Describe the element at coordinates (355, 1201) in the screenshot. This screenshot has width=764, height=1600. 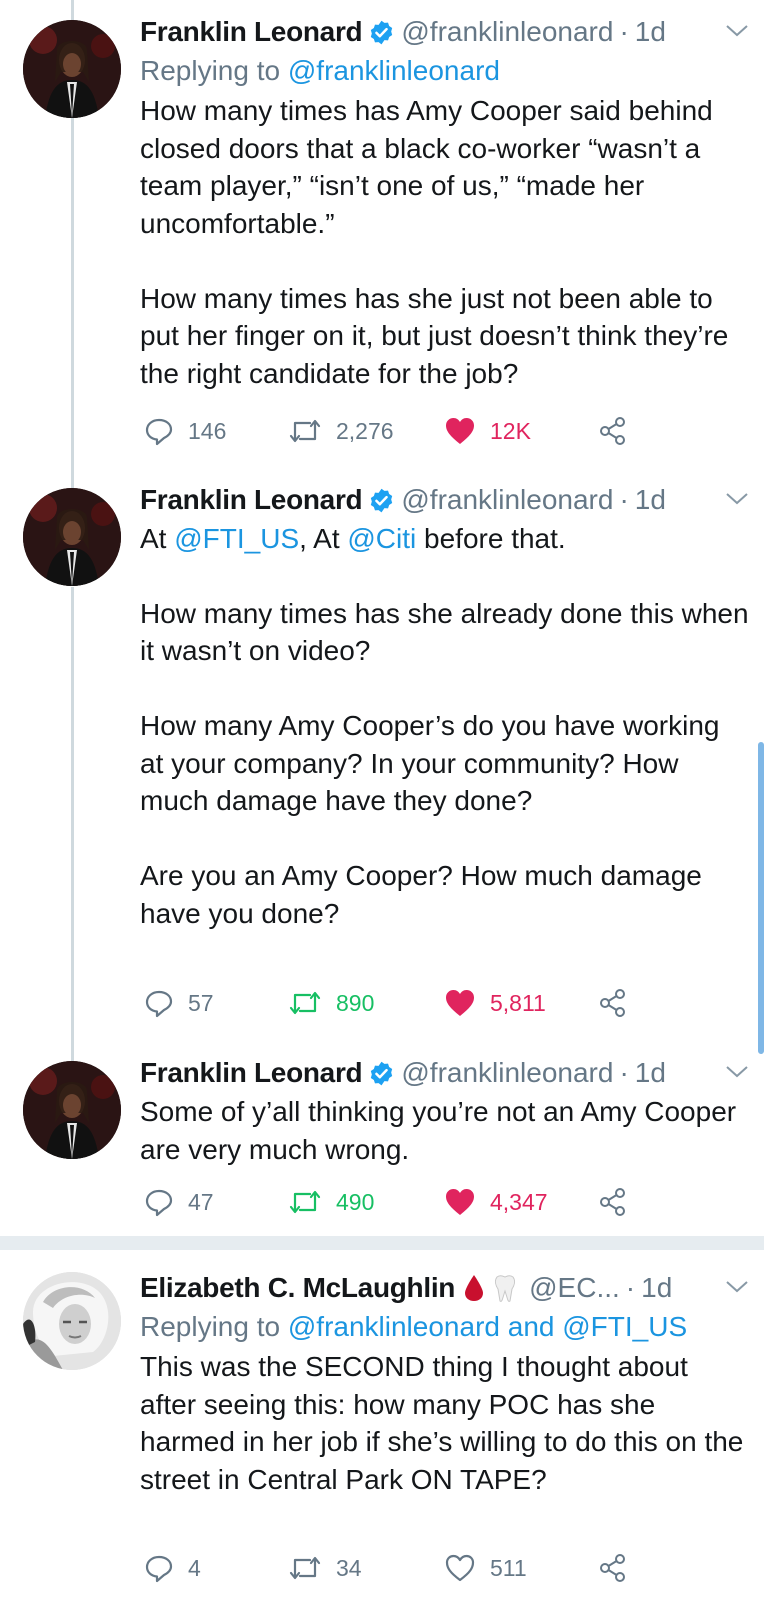
I see `retweet-count: 490` at that location.